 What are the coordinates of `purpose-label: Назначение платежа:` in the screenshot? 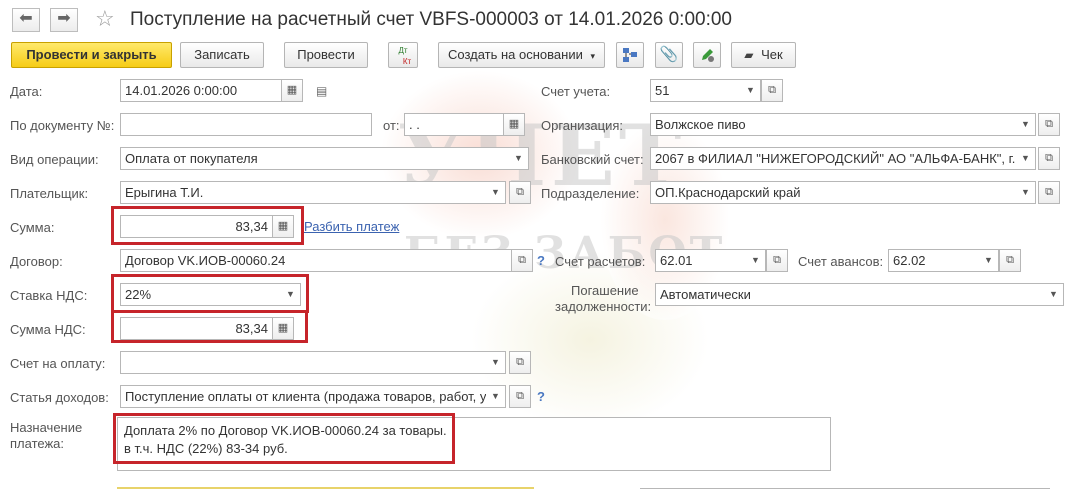 It's located at (46, 435).